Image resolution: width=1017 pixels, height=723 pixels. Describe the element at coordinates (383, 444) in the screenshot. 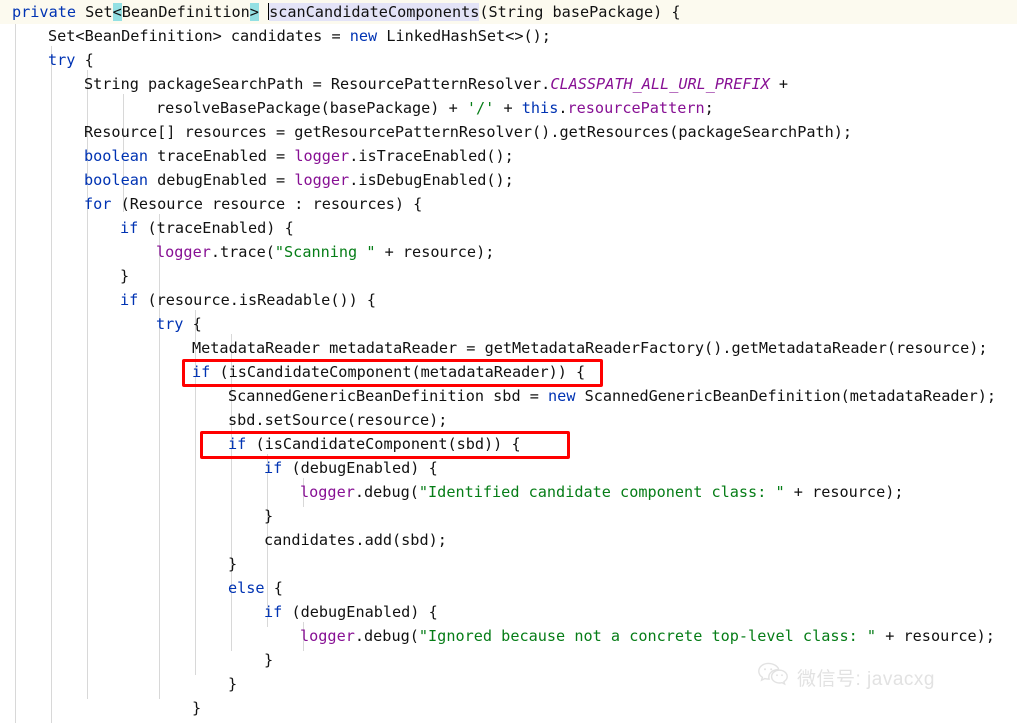

I see `code-token-plain: (isCandidateComponent(sbd)) {` at that location.